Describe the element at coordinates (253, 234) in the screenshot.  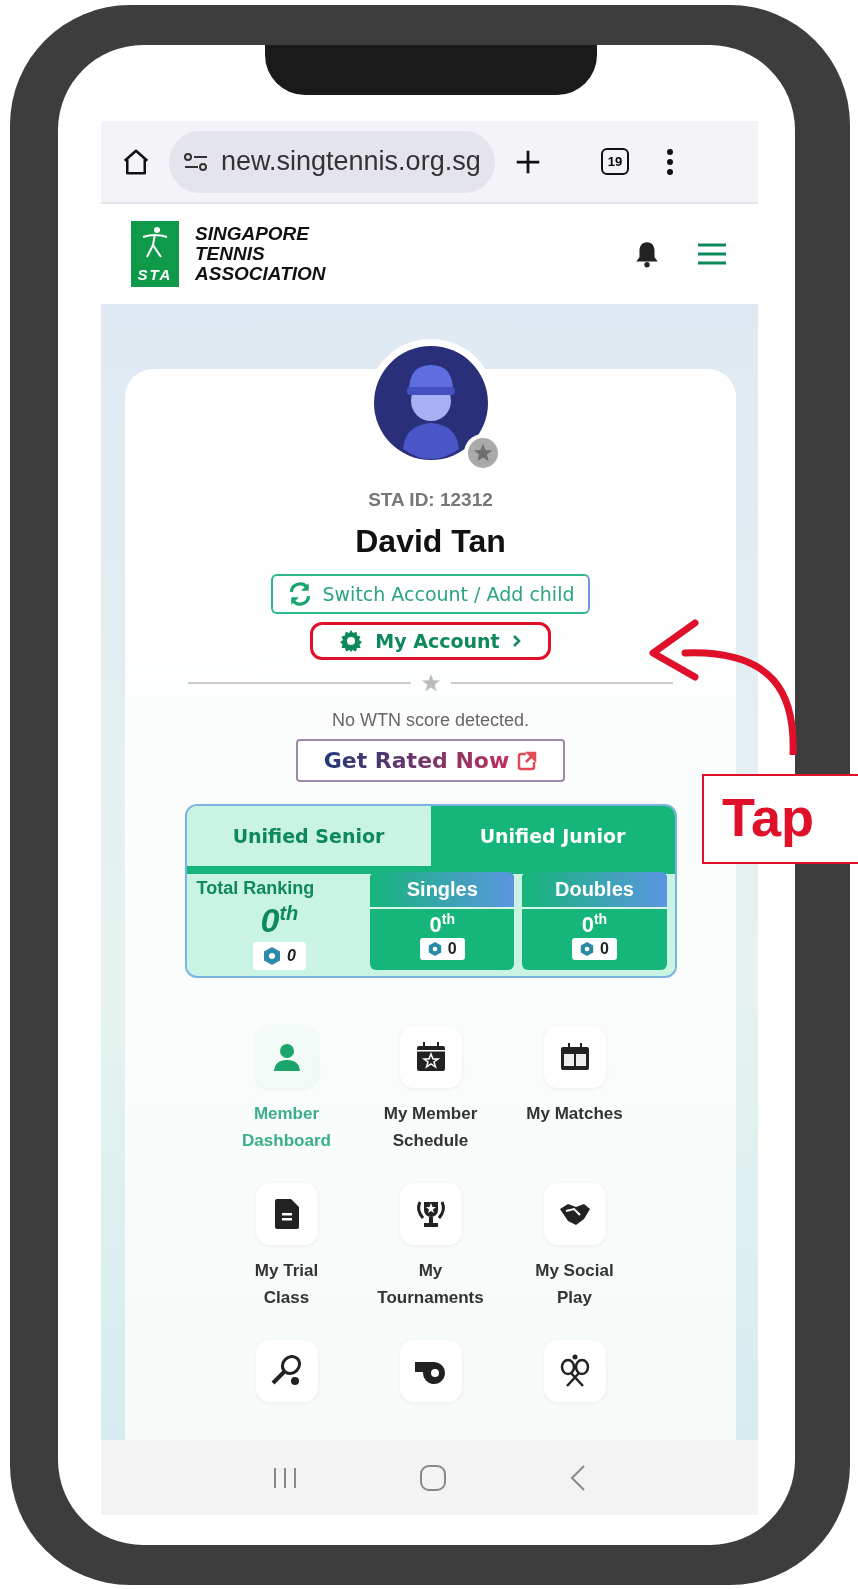
I see `organization-name: SINGAPORE` at that location.